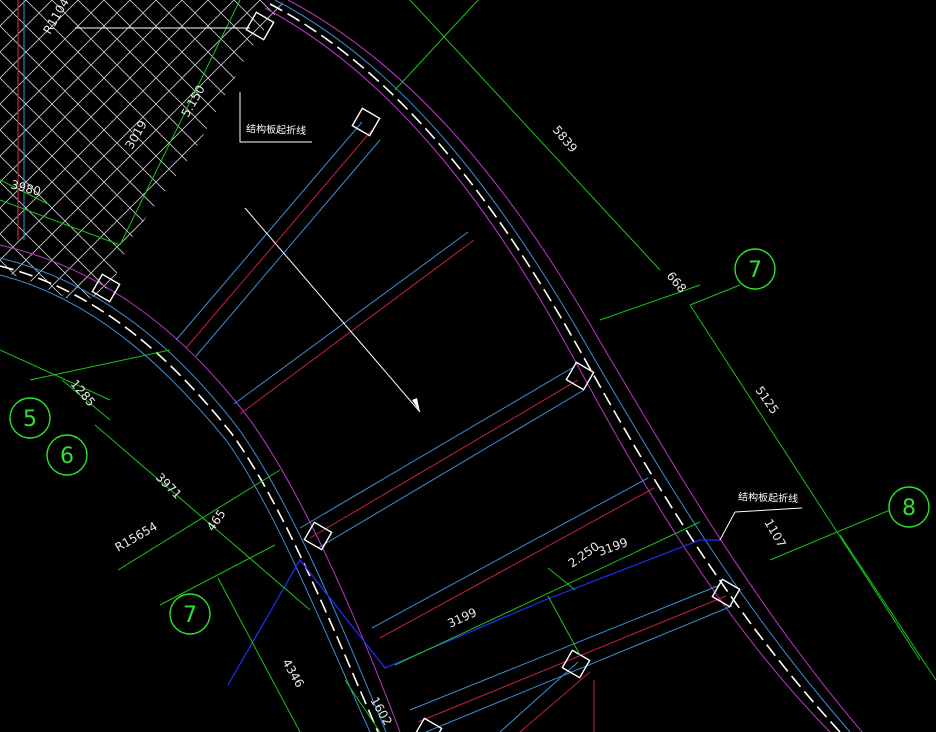 The width and height of the screenshot is (936, 732). What do you see at coordinates (584, 554) in the screenshot?
I see `dim-2250: 2.250` at bounding box center [584, 554].